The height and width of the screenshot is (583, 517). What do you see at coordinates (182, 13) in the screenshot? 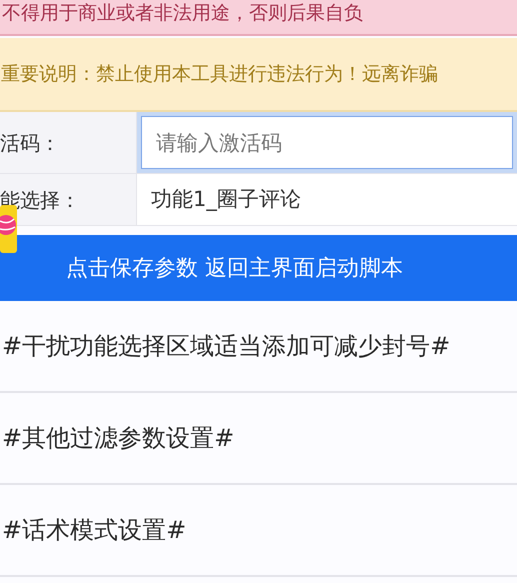
I see `notice-text: 不得用于商业或者非法用途，否则后果自负` at bounding box center [182, 13].